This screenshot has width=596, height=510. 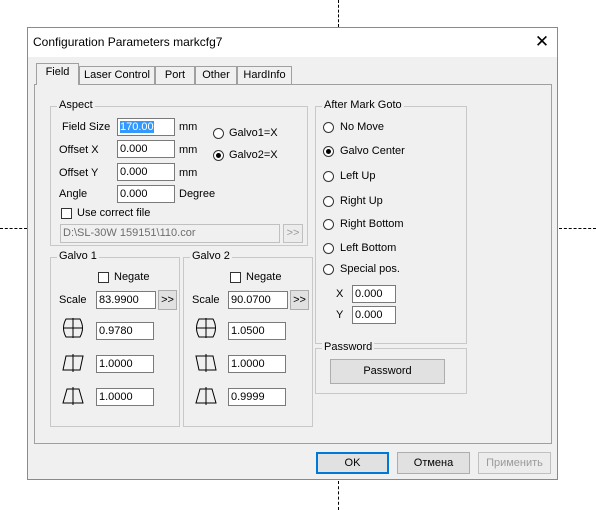 I want to click on left-bottom-label: Left Bottom, so click(x=368, y=248).